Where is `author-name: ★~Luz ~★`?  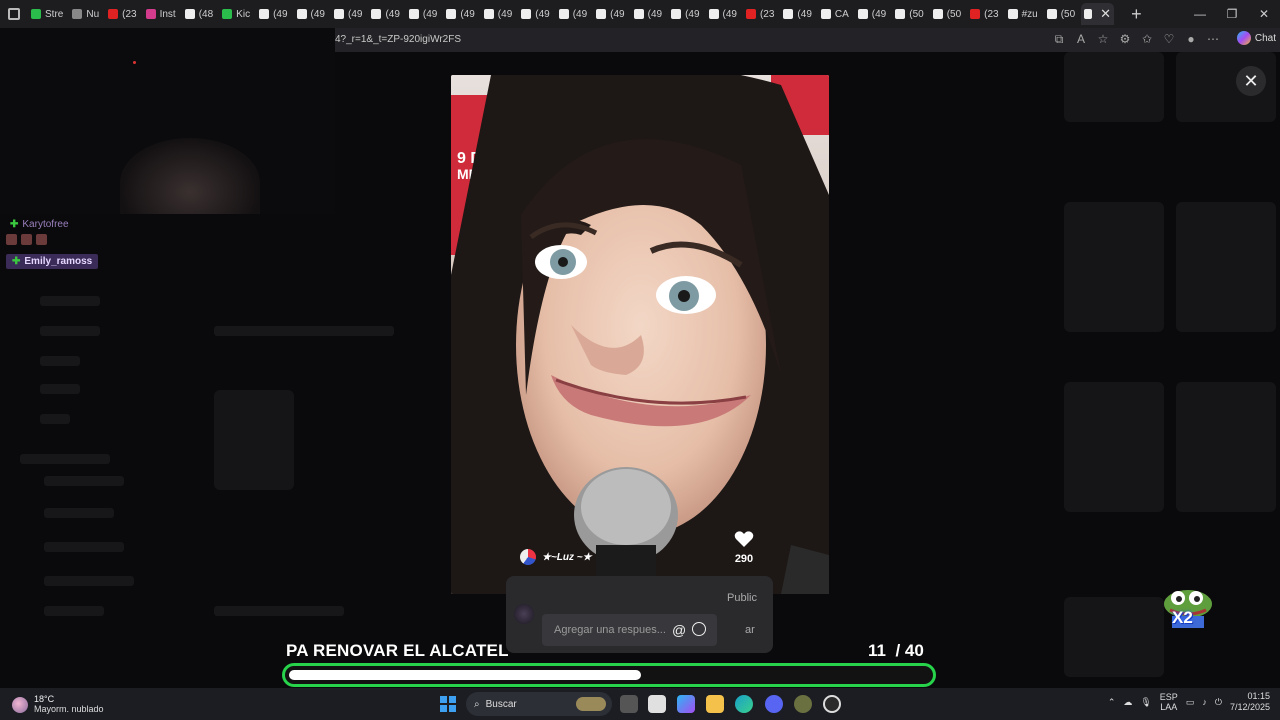 author-name: ★~Luz ~★ is located at coordinates (567, 557).